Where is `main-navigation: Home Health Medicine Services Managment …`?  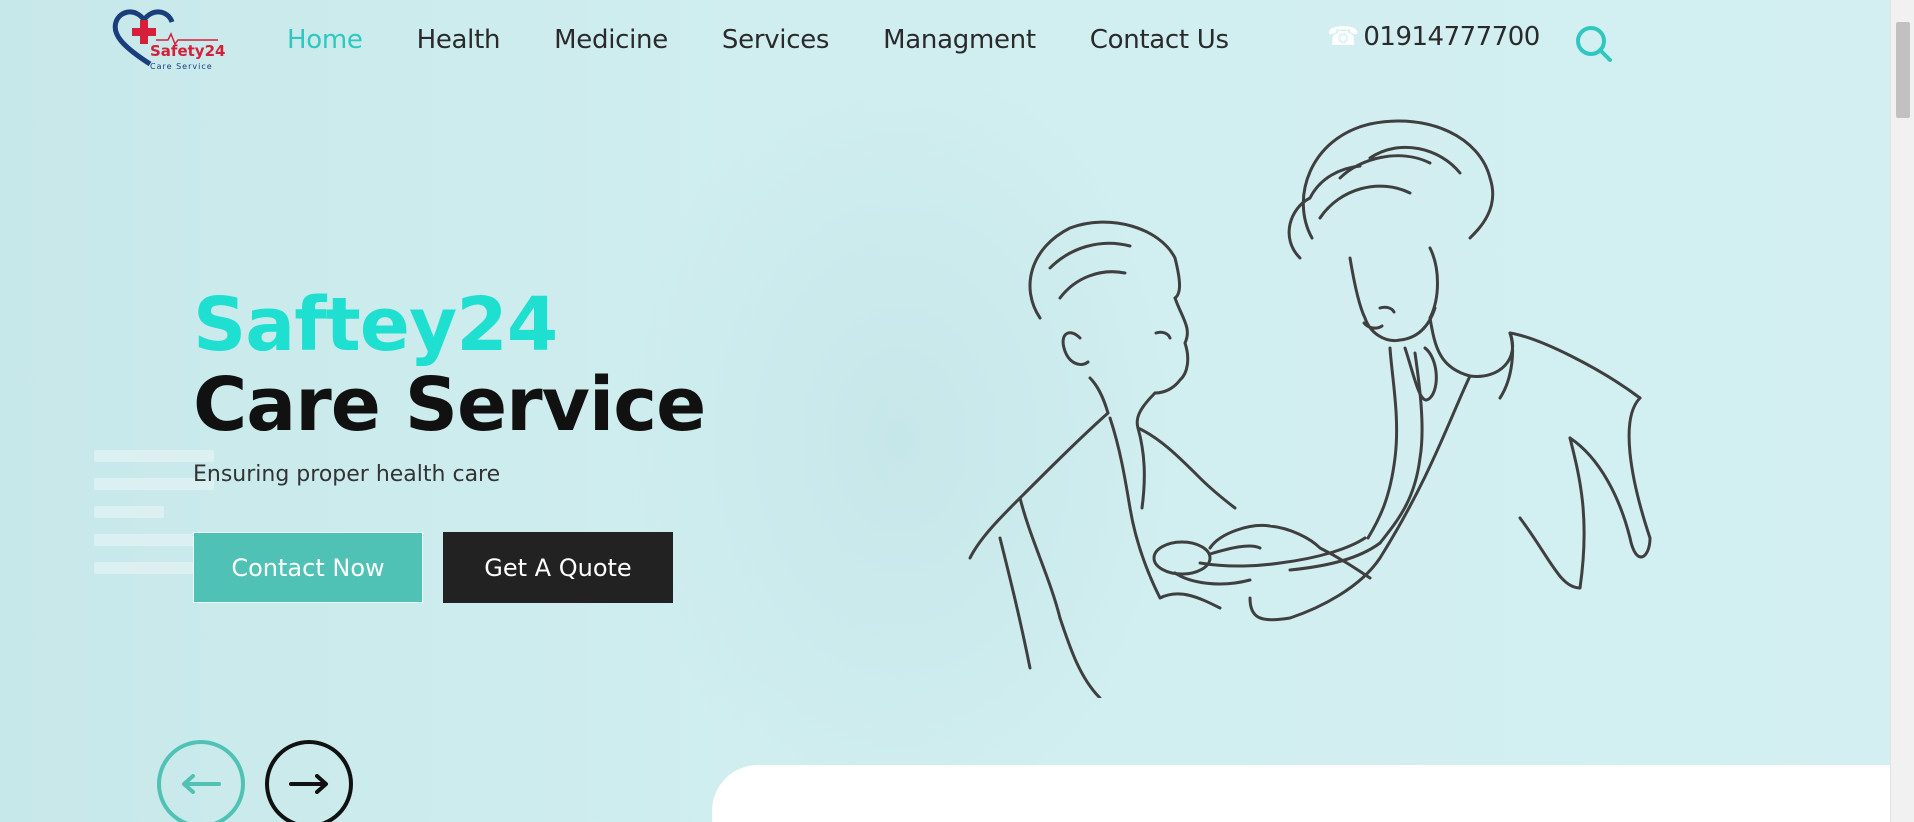
main-navigation: Home Health Medicine Services Managment … is located at coordinates (785, 40).